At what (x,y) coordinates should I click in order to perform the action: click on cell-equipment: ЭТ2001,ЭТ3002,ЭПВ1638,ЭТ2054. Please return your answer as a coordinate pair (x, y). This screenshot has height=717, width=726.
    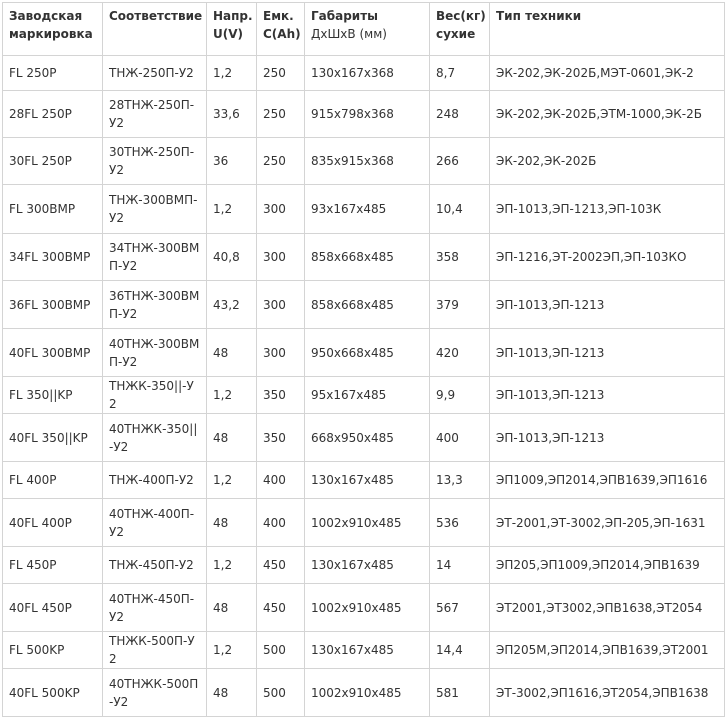
    Looking at the image, I should click on (607, 607).